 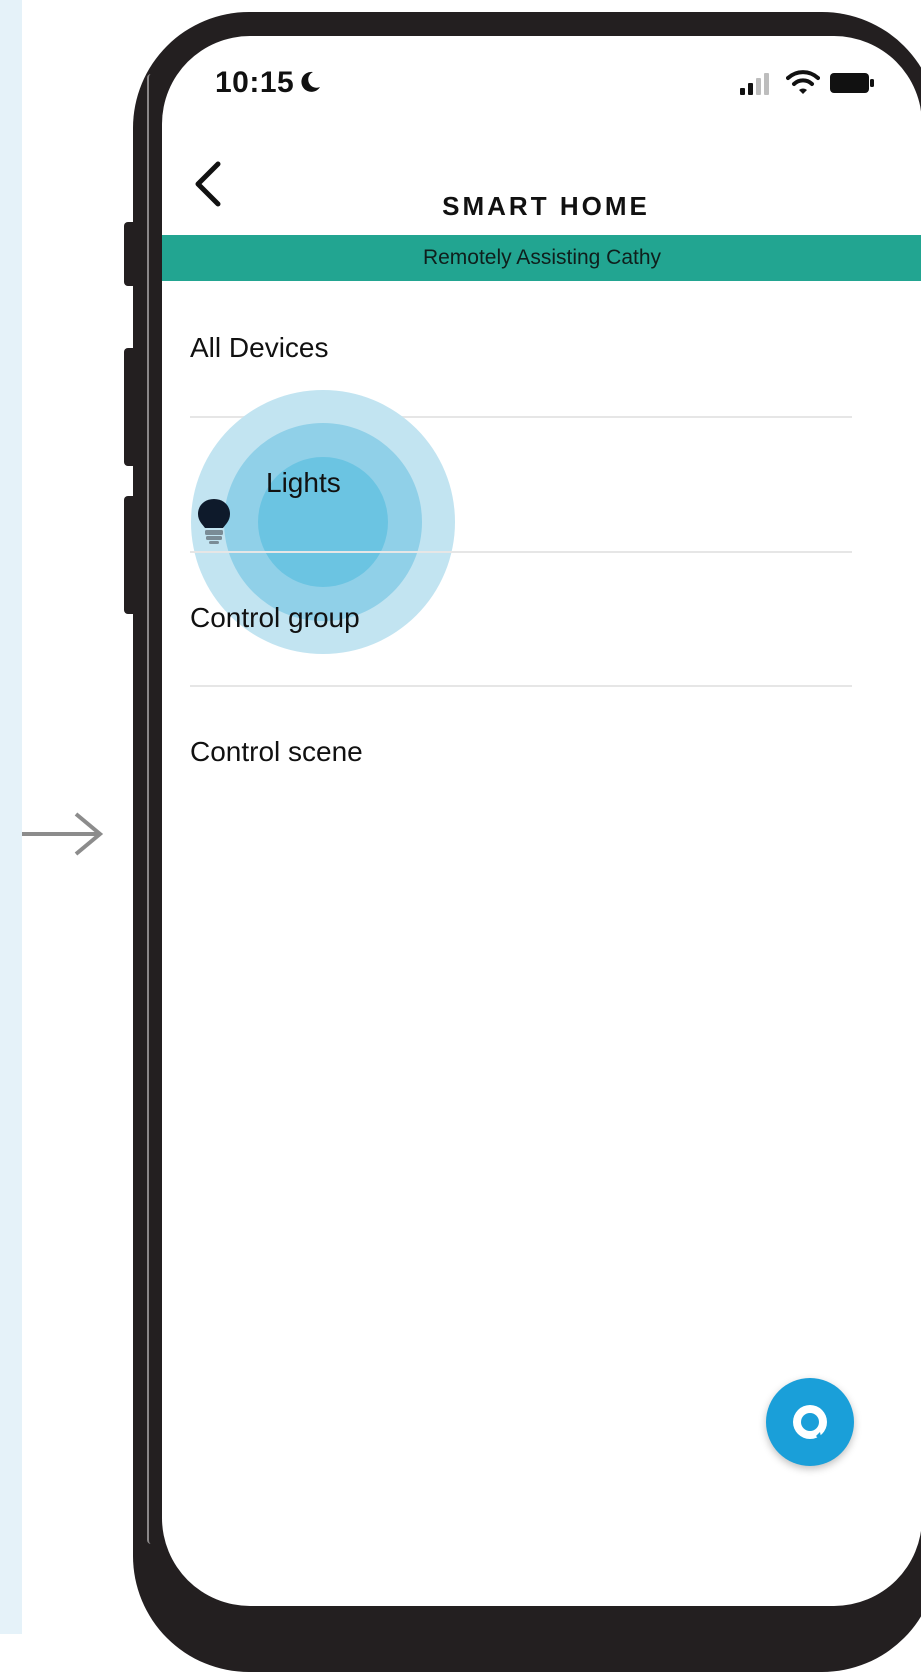 I want to click on phone-edge-highlight, so click(x=151, y=809).